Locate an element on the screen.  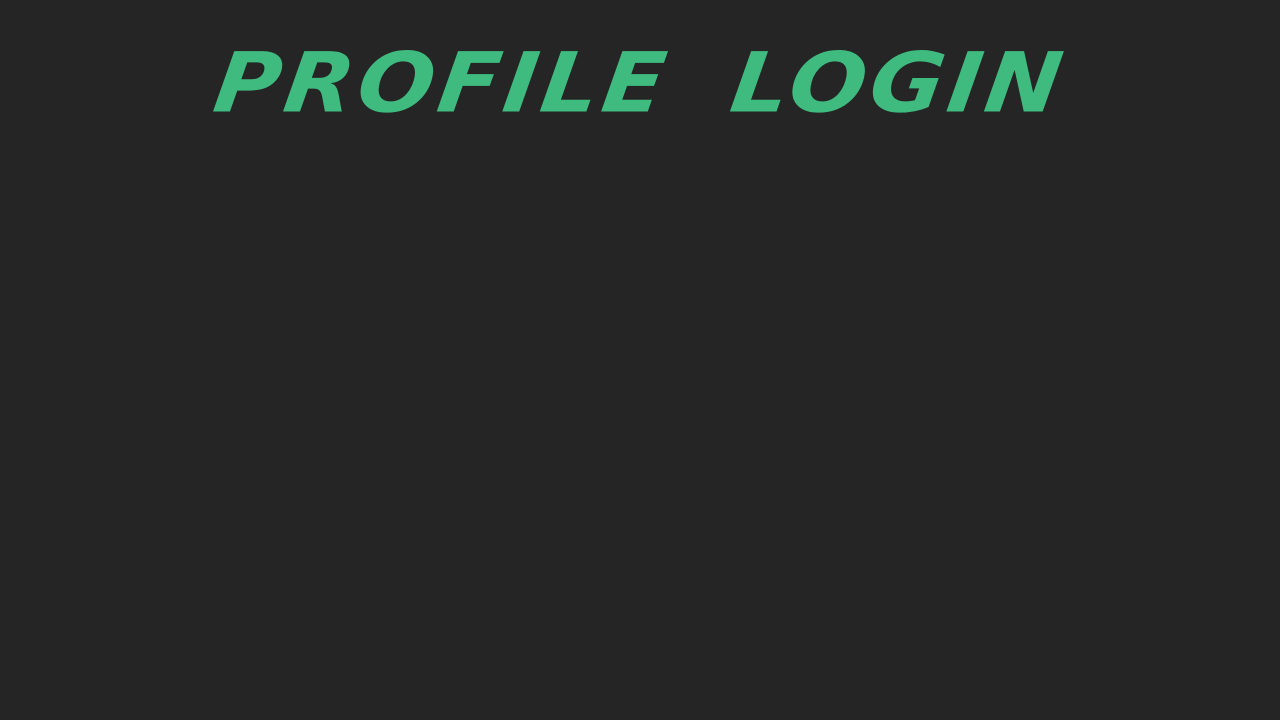
page-title: PROFILE LOGIN is located at coordinates (640, 83).